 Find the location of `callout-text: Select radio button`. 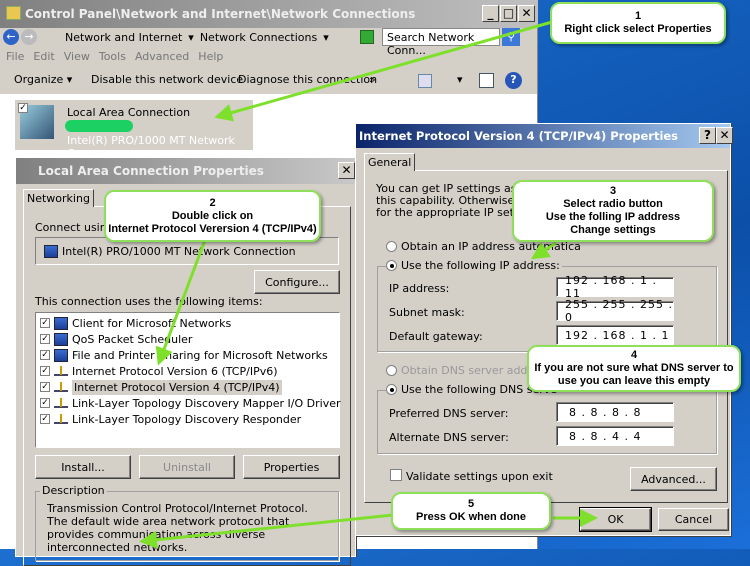

callout-text: Select radio button is located at coordinates (613, 204).